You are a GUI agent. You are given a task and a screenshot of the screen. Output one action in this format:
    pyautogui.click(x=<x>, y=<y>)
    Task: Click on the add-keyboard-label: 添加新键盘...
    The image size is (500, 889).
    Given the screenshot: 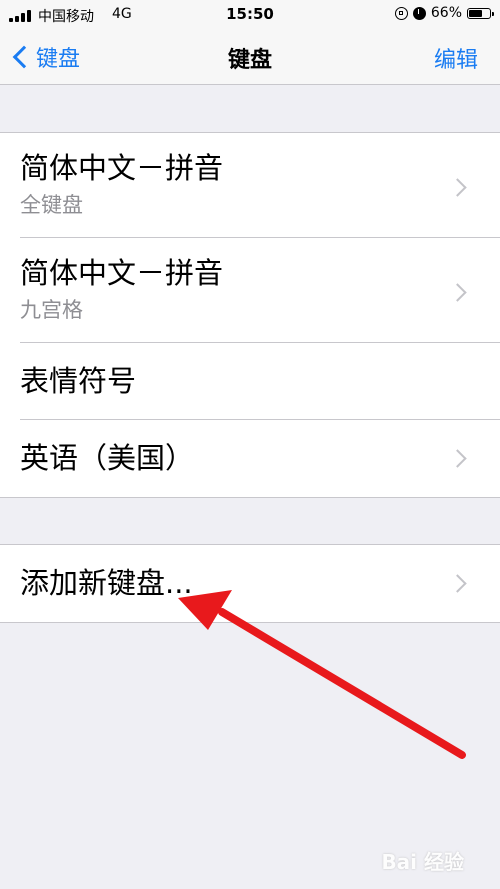 What is the action you would take?
    pyautogui.click(x=106, y=583)
    